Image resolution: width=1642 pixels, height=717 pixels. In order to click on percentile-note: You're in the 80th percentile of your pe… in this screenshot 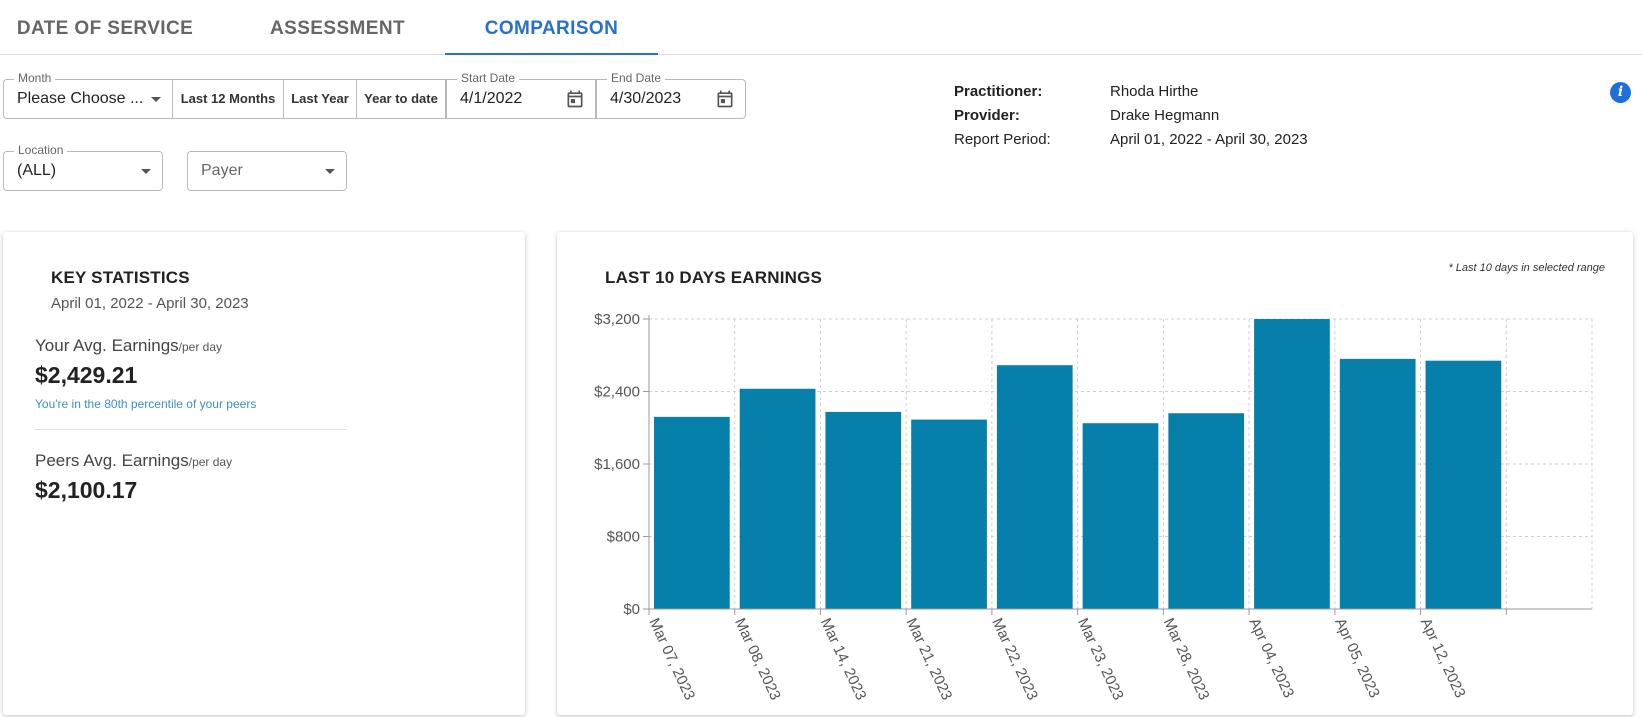, I will do `click(146, 404)`.